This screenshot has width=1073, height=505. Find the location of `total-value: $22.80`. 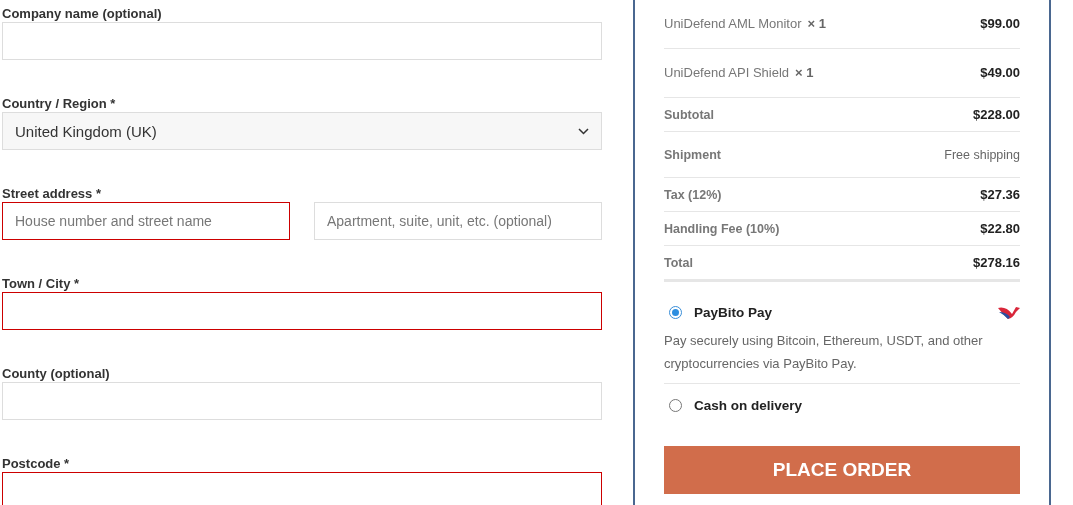

total-value: $22.80 is located at coordinates (1000, 228).